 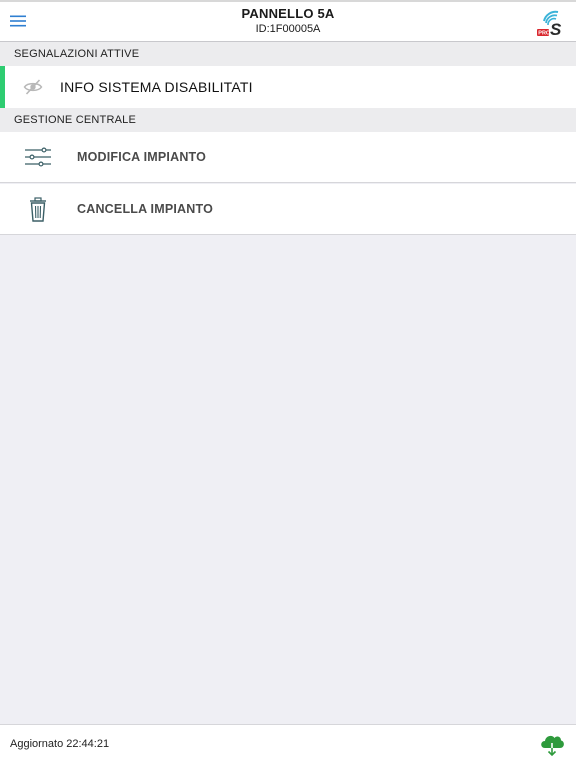 I want to click on status-footer: Aggiornato 22:44:21, so click(x=288, y=746).